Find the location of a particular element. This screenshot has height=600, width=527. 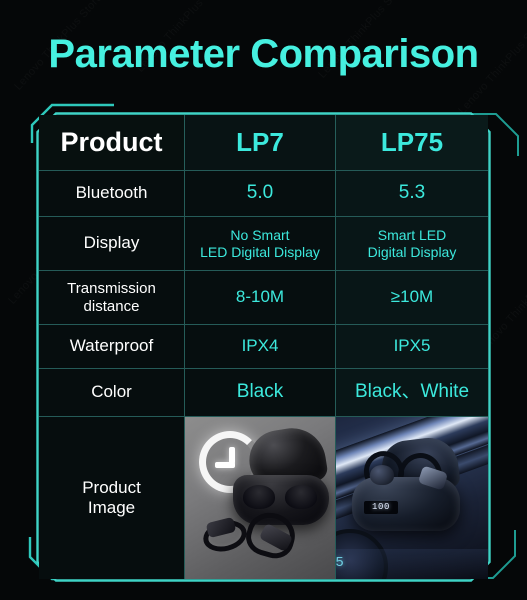

lp75-product-photo: 100 15 is located at coordinates (412, 498).